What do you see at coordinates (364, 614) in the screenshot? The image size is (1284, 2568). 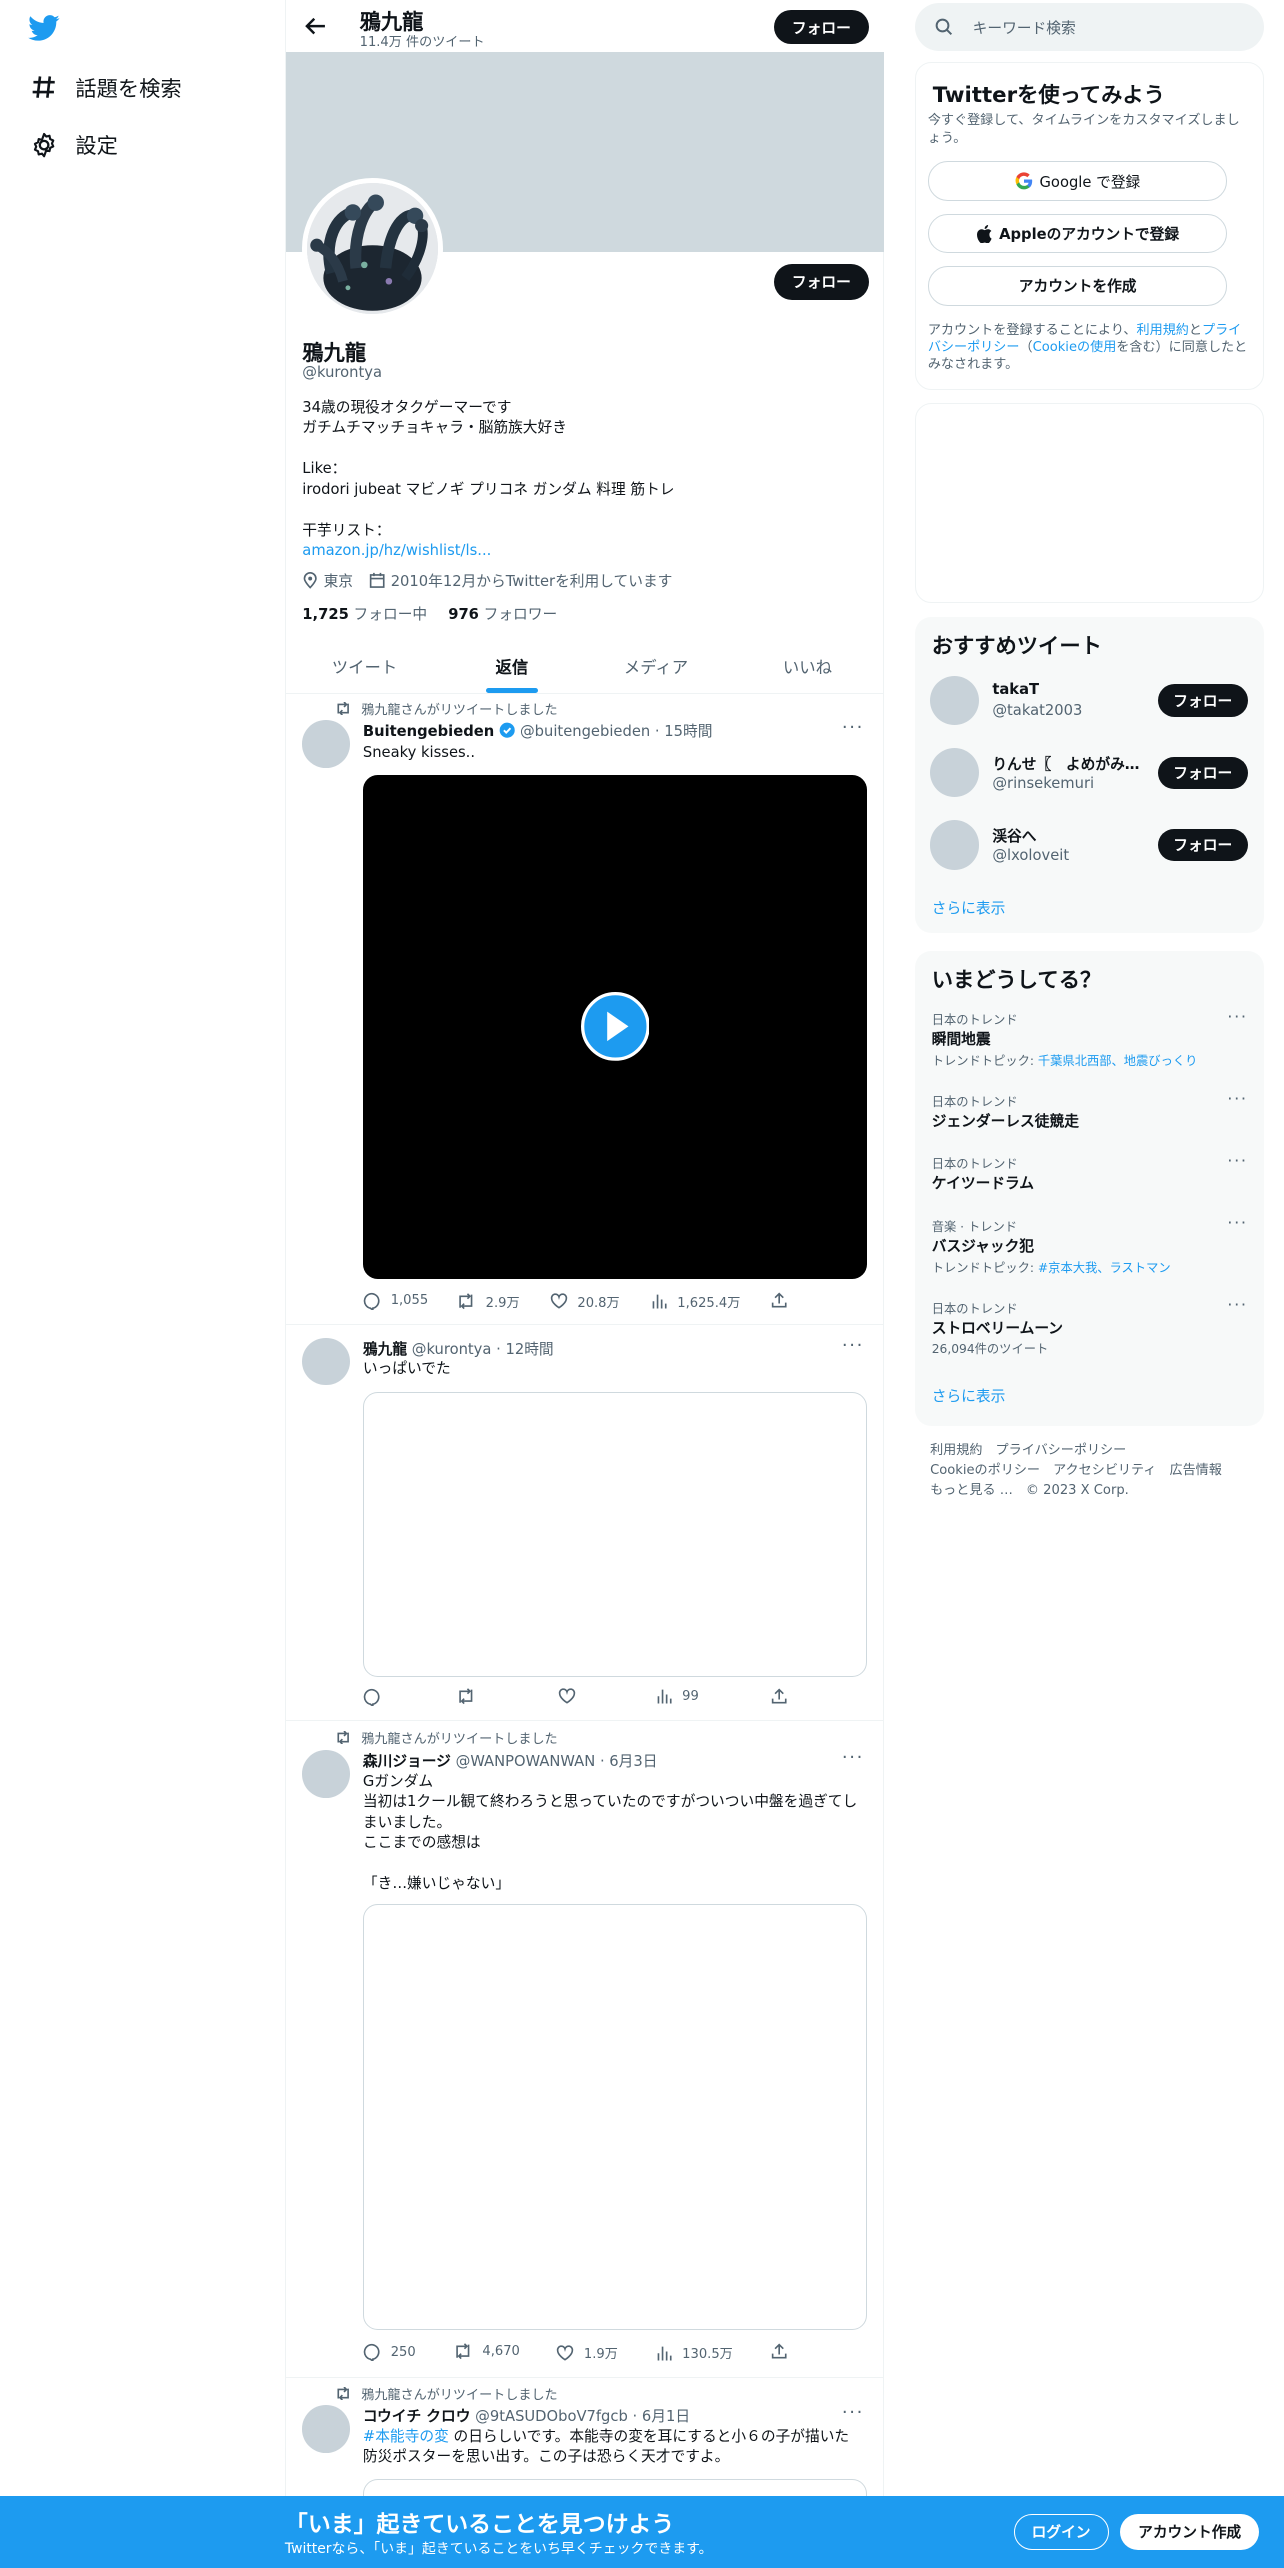 I see `following-link: 1,725 フォロー中` at bounding box center [364, 614].